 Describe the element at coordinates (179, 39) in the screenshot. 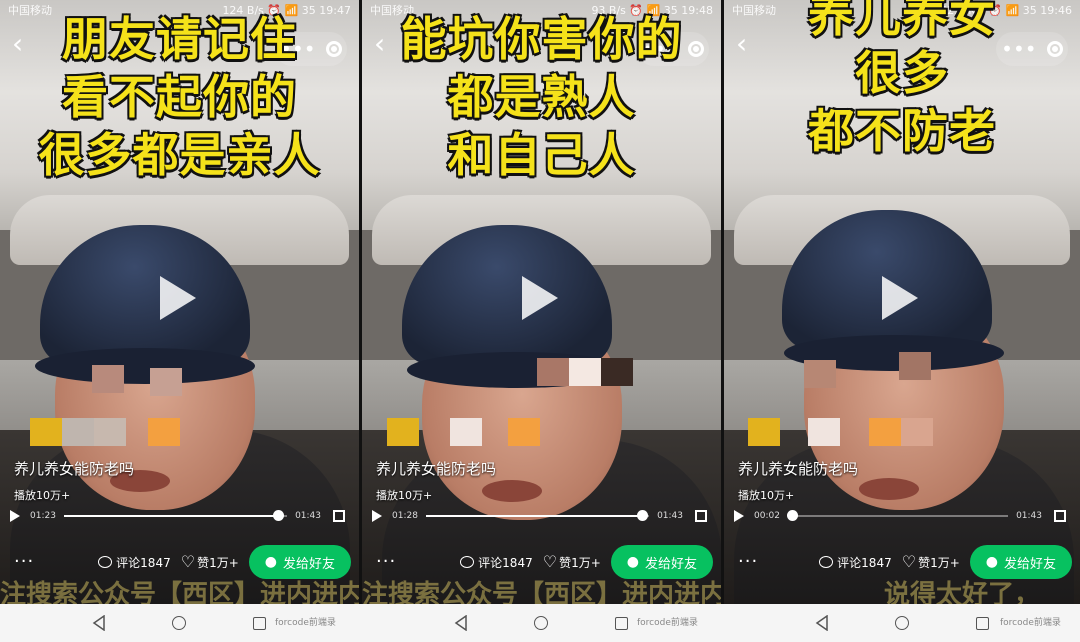

I see `caption-line: 朋友请记住` at that location.